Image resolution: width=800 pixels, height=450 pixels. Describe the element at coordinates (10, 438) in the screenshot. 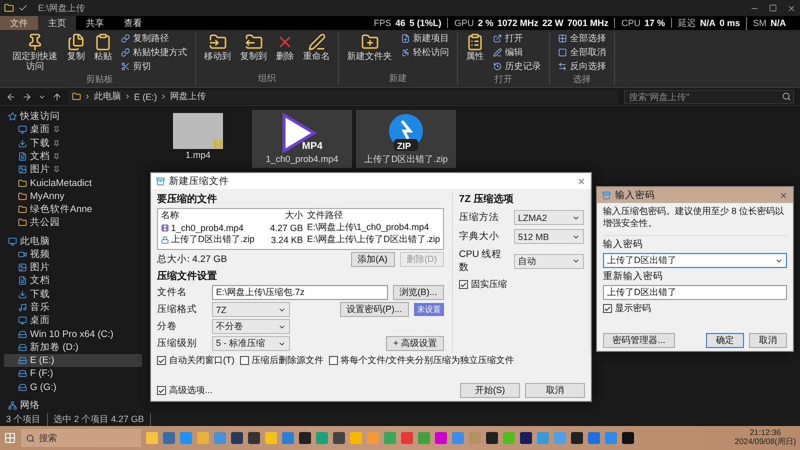

I see `start-icon` at that location.